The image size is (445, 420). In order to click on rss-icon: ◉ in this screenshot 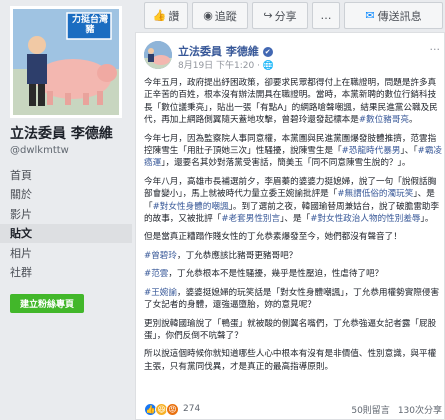, I will do `click(208, 15)`.